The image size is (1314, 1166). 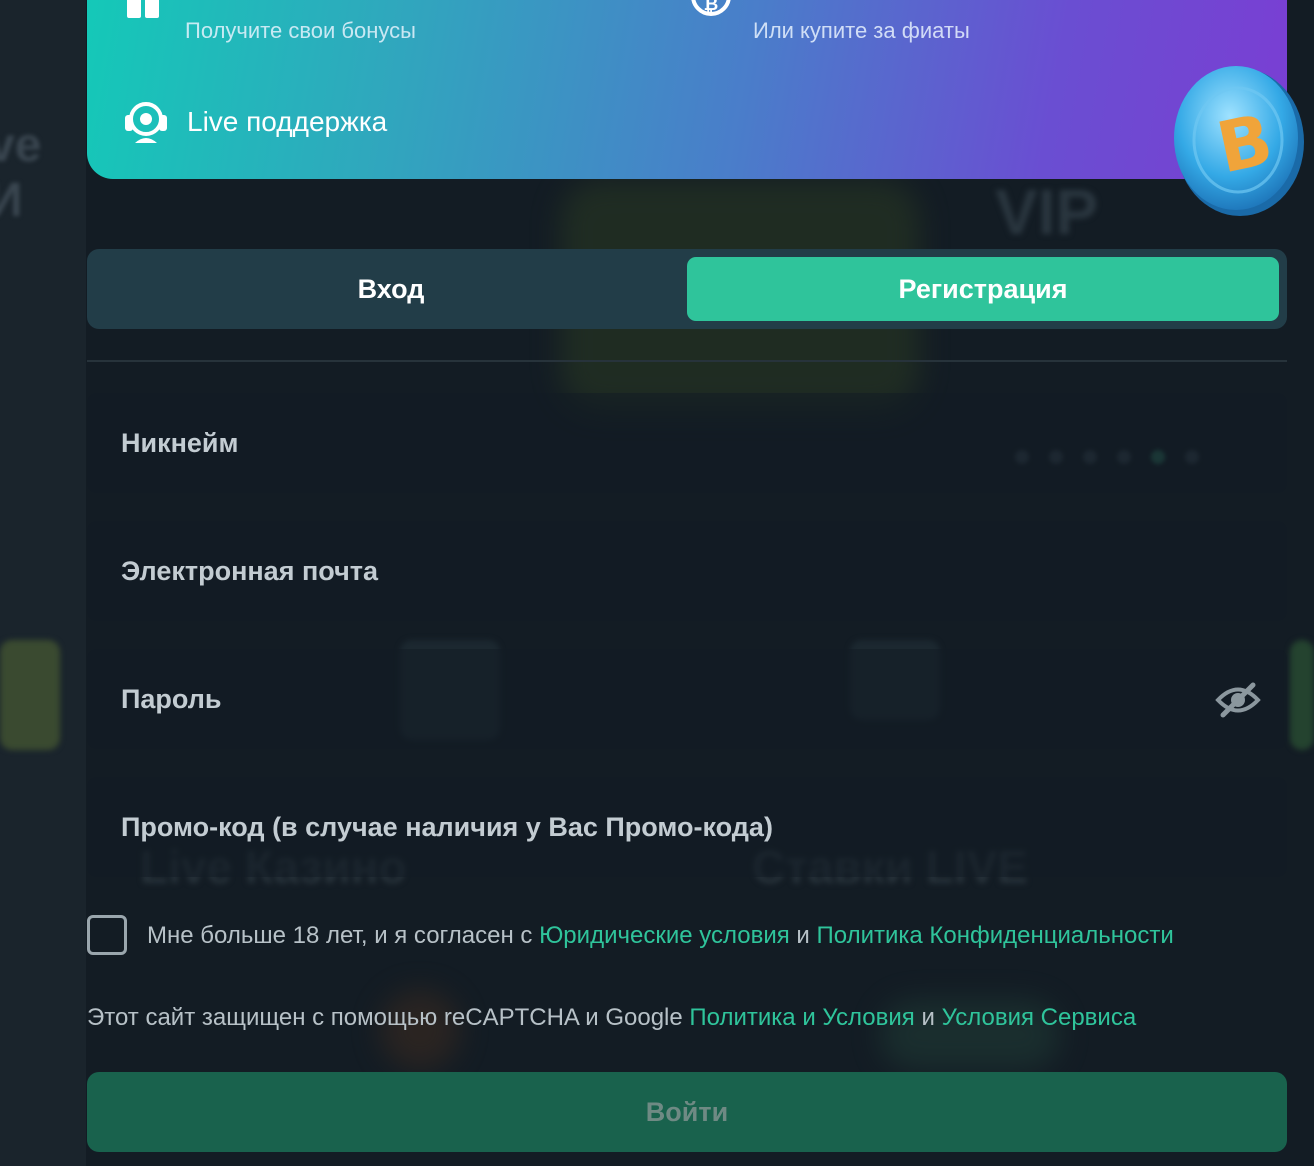 I want to click on privacy-policy-link: Политика Конфиденциальности, so click(x=995, y=935).